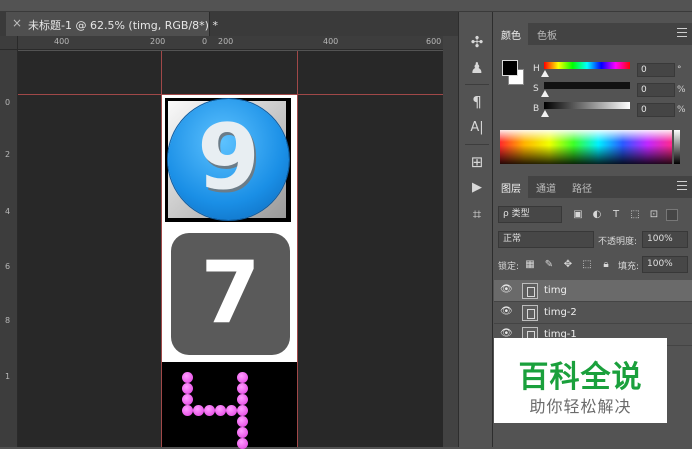 This screenshot has height=449, width=692. Describe the element at coordinates (545, 113) in the screenshot. I see `brightness-slider-knob` at that location.